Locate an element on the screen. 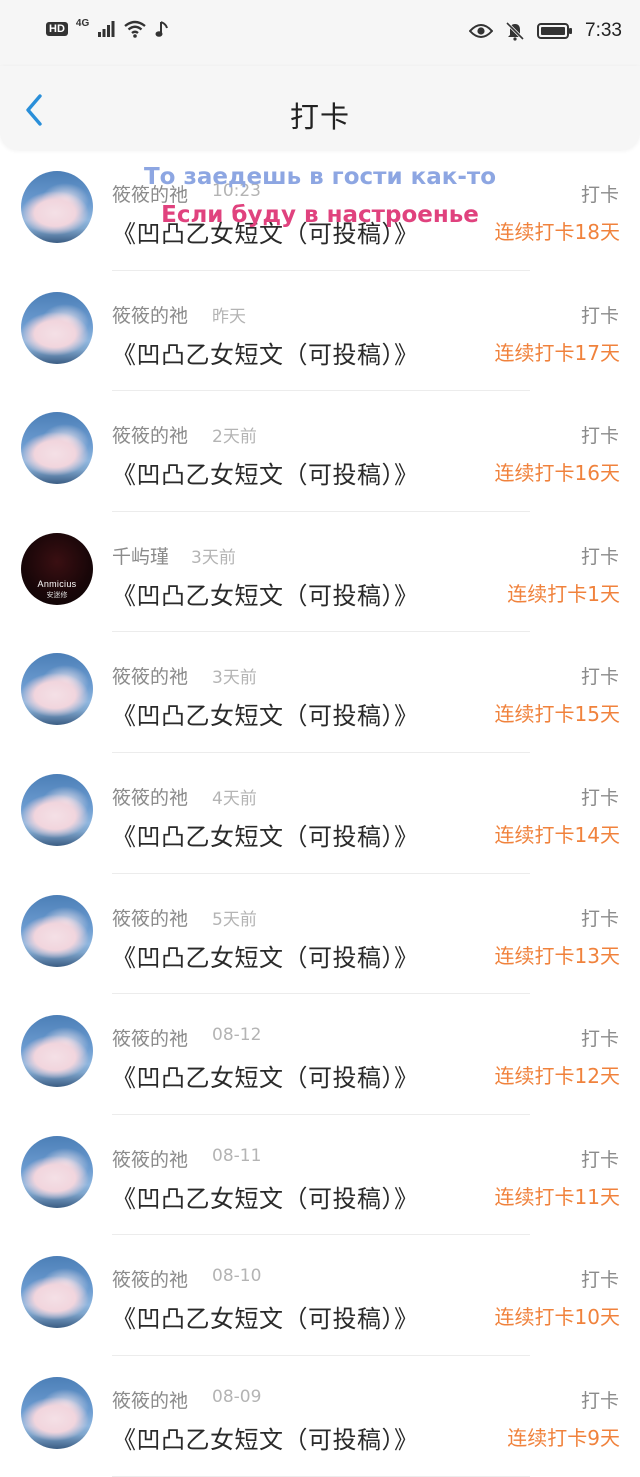 The image size is (640, 1477). post-time: 08-10 is located at coordinates (237, 1276).